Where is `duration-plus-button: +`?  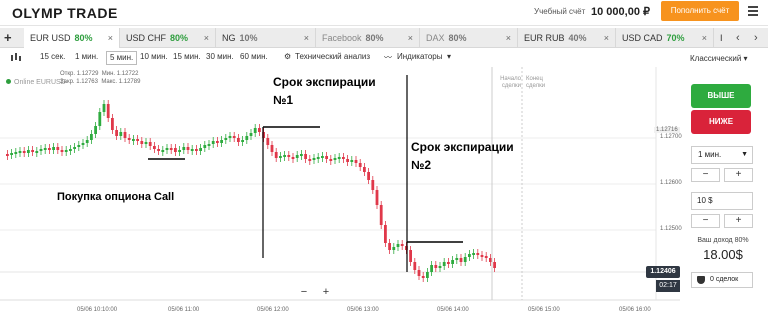
duration-plus-button: + is located at coordinates (738, 175).